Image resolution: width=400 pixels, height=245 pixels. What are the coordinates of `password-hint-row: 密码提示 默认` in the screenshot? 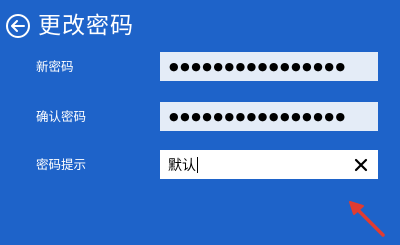 It's located at (200, 165).